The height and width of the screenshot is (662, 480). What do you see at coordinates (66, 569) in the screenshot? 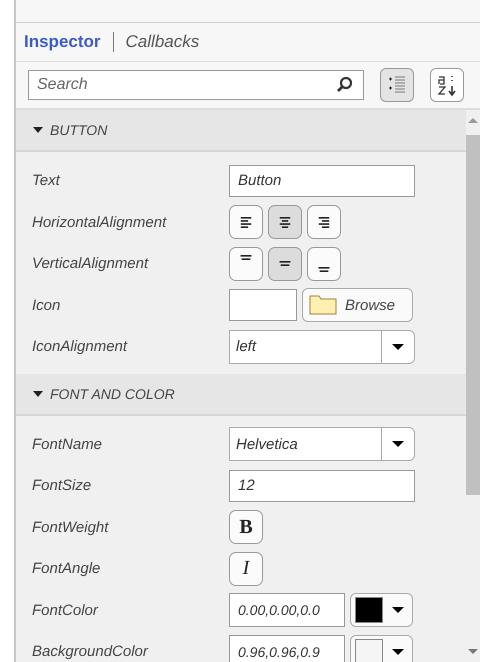
I see `property-label: FontAngle` at bounding box center [66, 569].